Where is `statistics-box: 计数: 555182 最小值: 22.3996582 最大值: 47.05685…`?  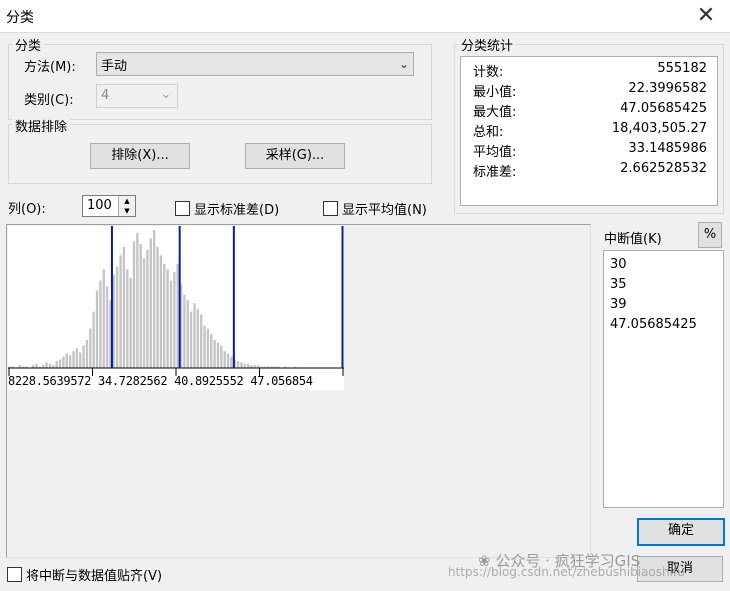
statistics-box: 计数: 555182 最小值: 22.3996582 最大值: 47.05685… is located at coordinates (589, 131).